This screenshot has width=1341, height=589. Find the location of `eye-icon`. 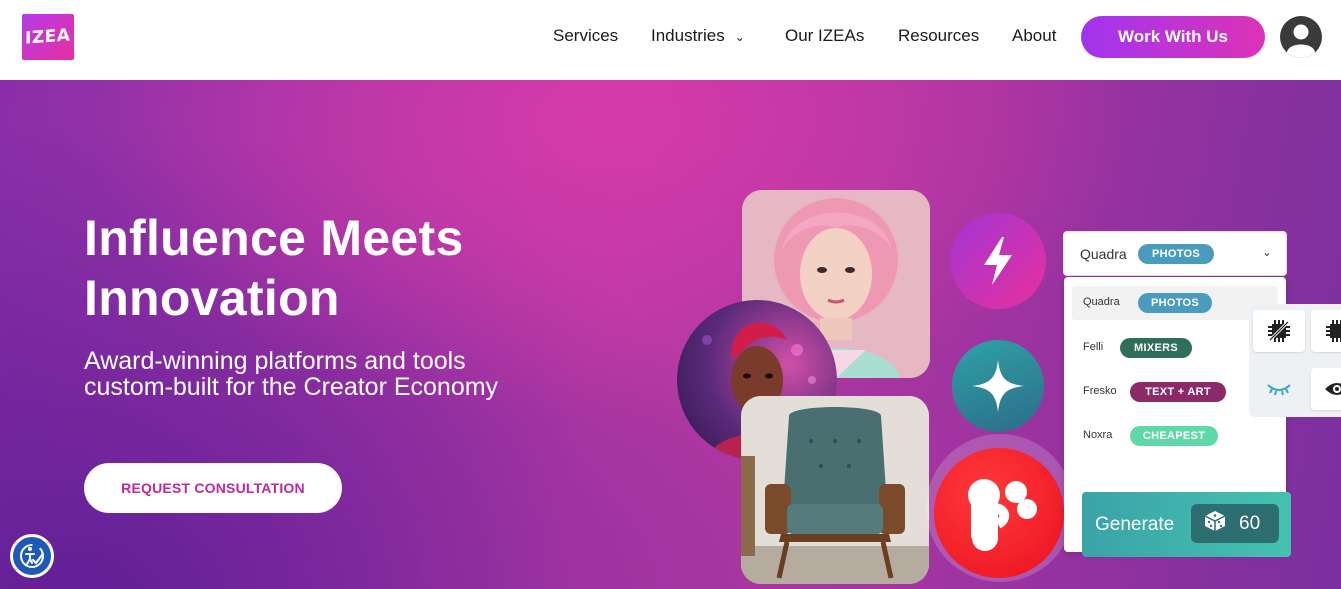

eye-icon is located at coordinates (1326, 389).